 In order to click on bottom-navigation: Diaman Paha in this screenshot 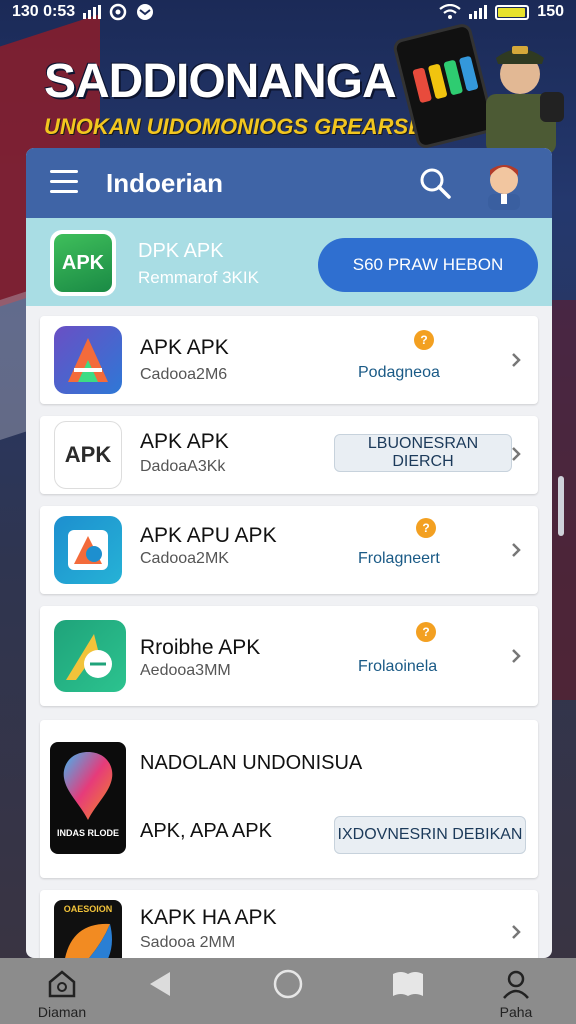, I will do `click(288, 991)`.